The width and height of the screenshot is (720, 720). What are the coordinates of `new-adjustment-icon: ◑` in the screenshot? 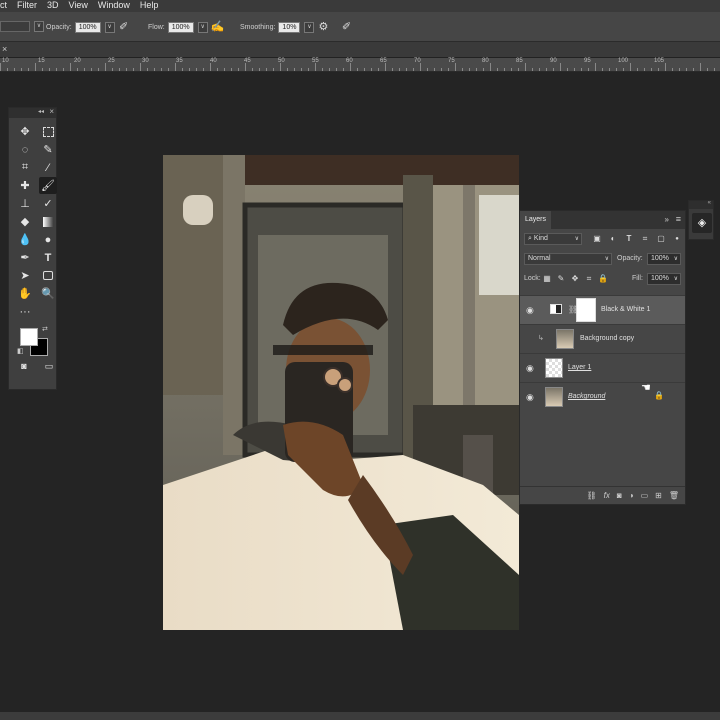 It's located at (631, 495).